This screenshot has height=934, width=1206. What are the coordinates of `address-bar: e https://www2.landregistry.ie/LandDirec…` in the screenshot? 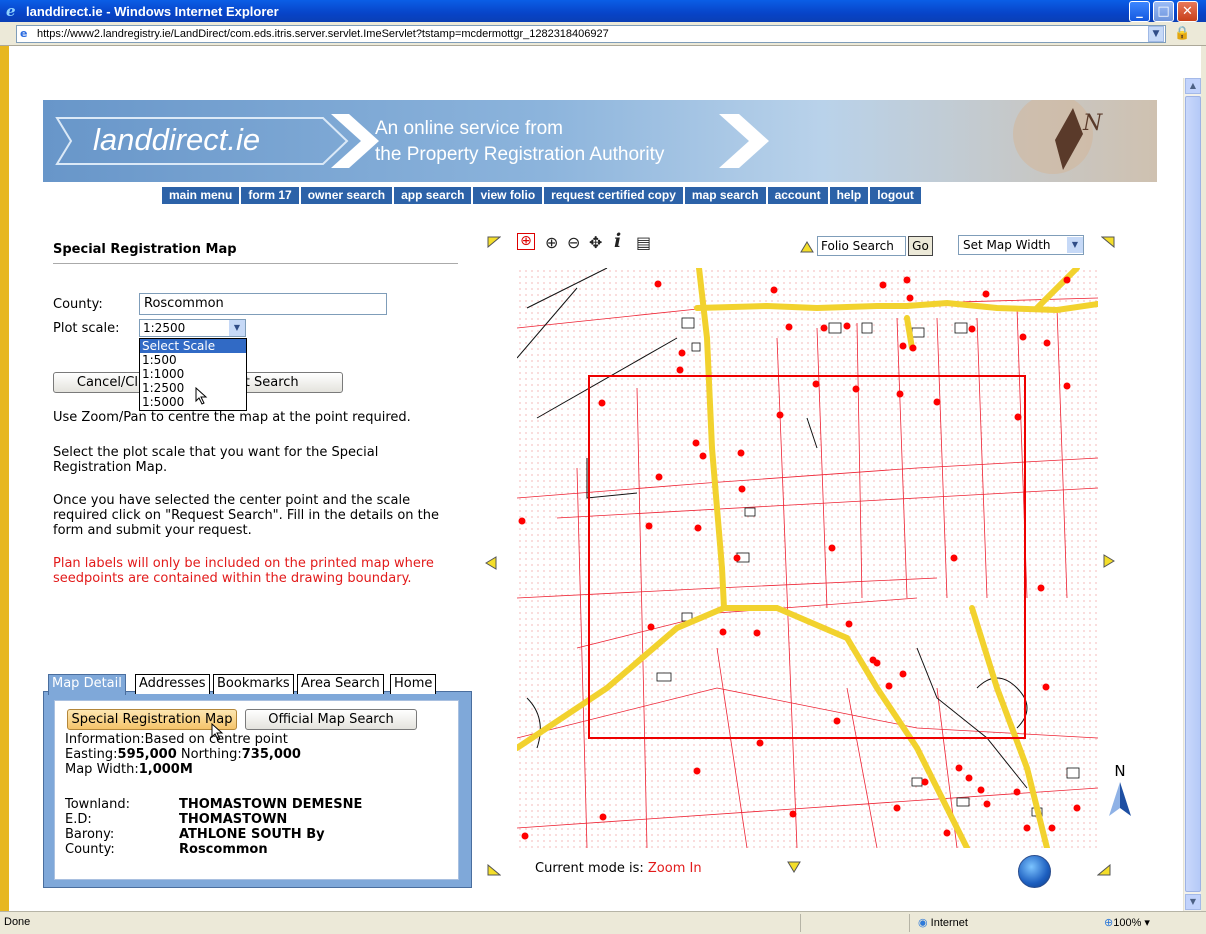 It's located at (603, 34).